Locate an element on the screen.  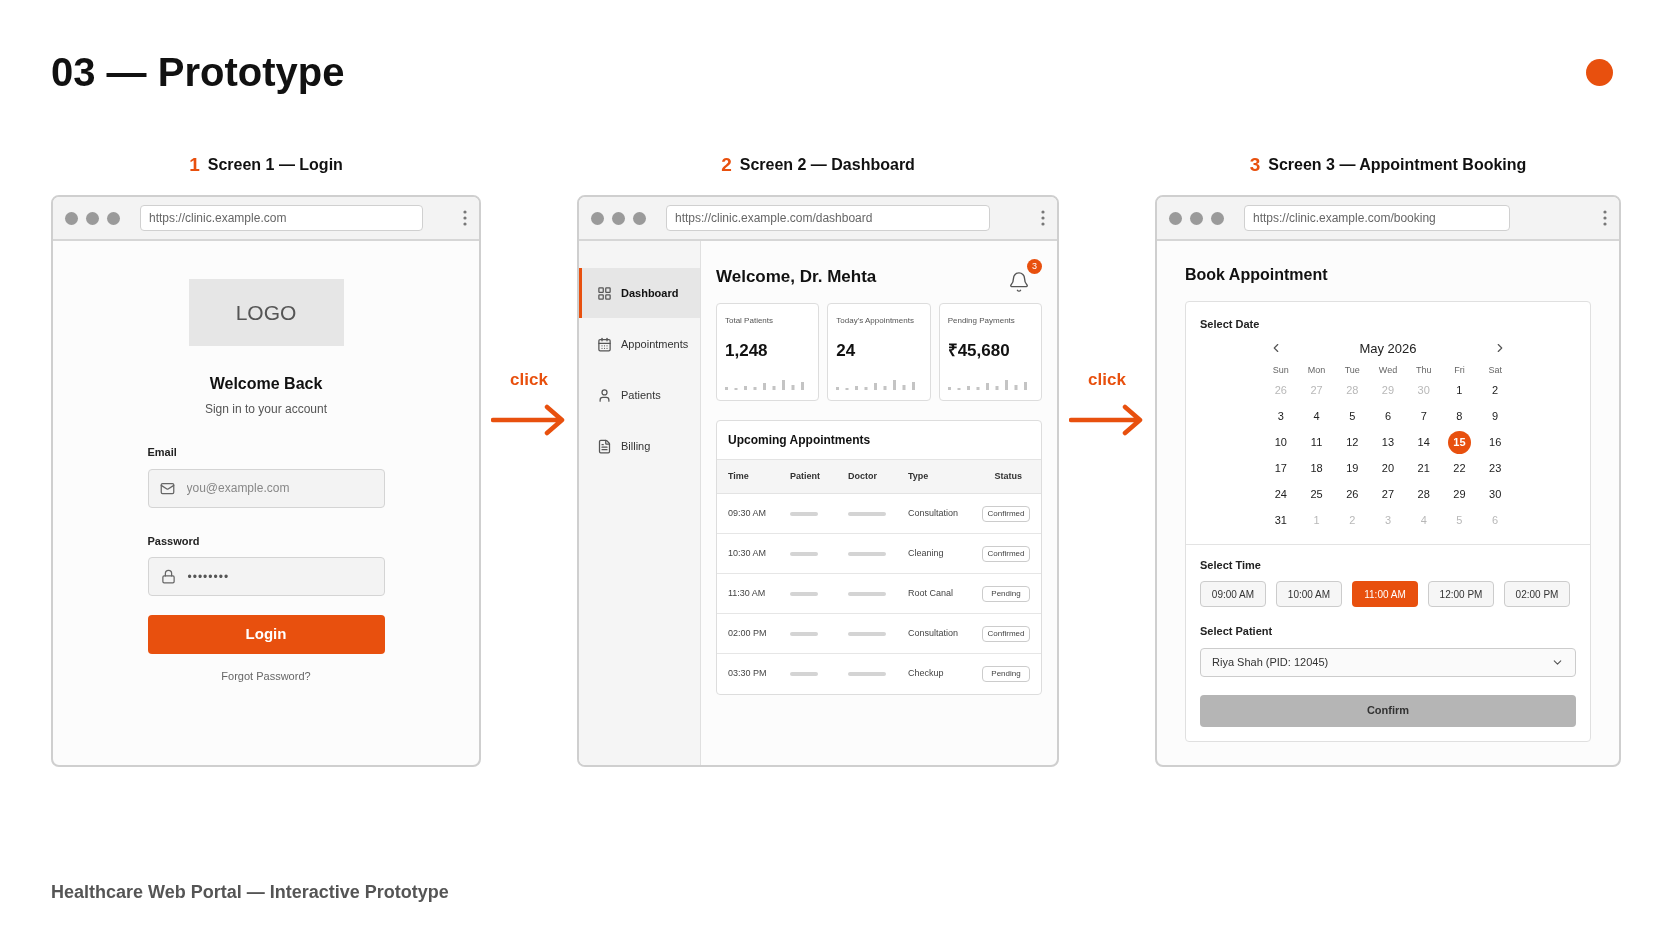
screen-label: Screen 1 — Login is located at coordinates (275, 165).